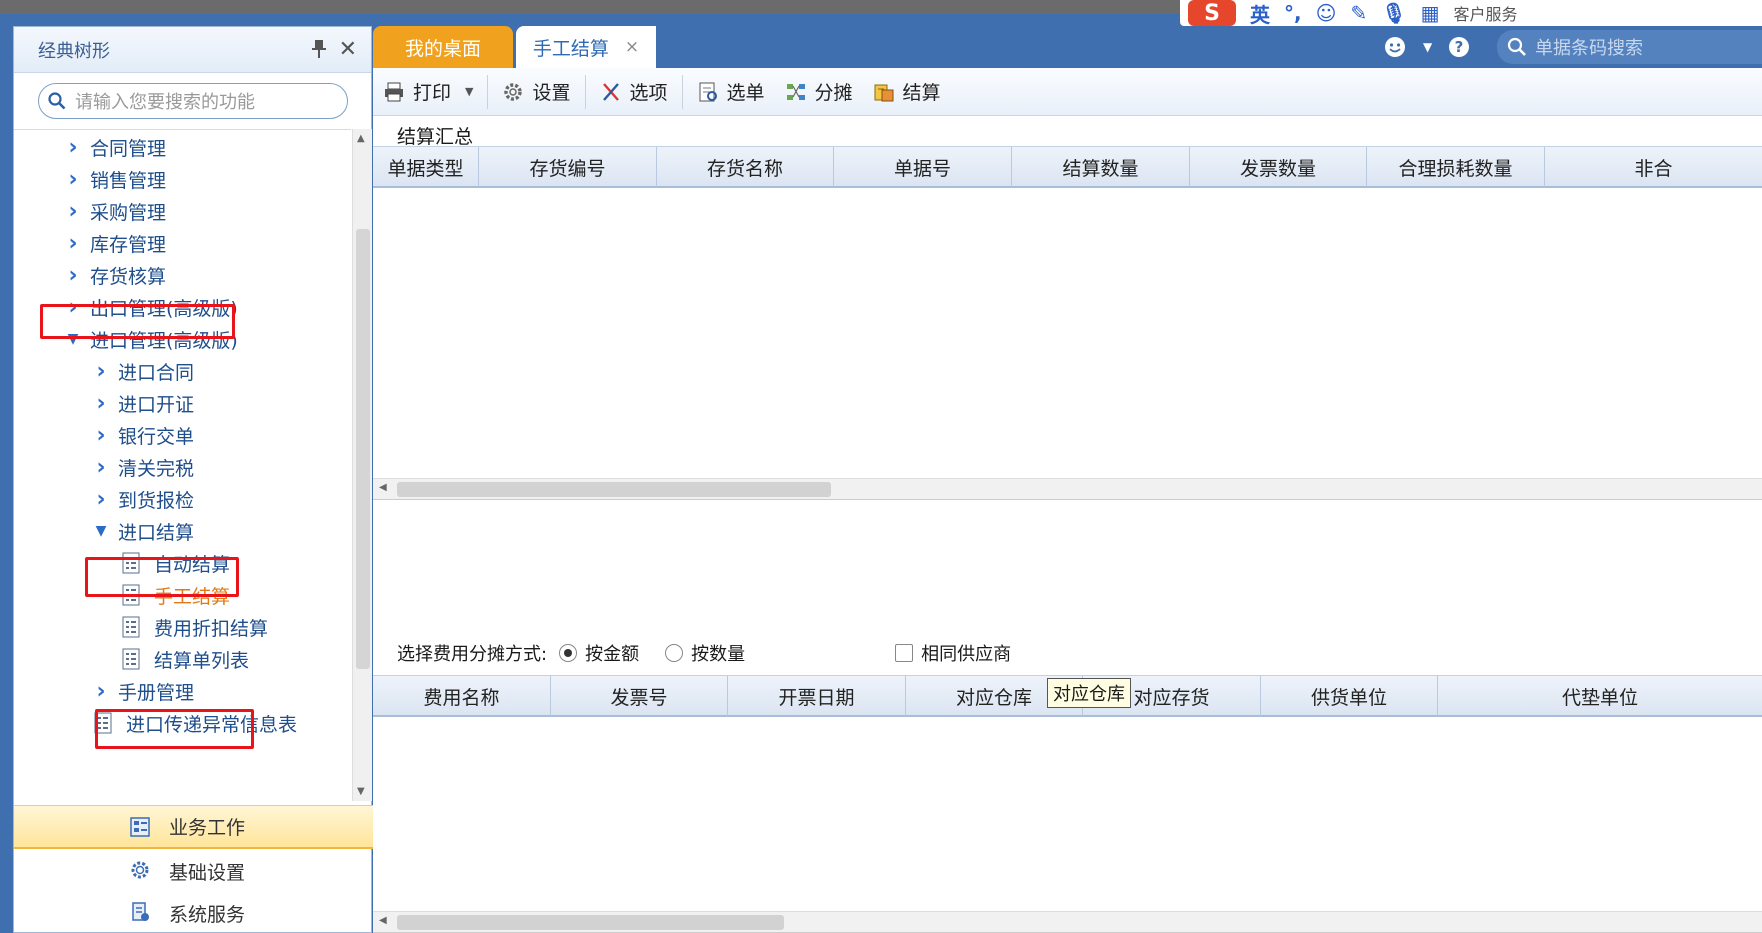 This screenshot has height=933, width=1762. What do you see at coordinates (904, 653) in the screenshot?
I see `checkbox-box` at bounding box center [904, 653].